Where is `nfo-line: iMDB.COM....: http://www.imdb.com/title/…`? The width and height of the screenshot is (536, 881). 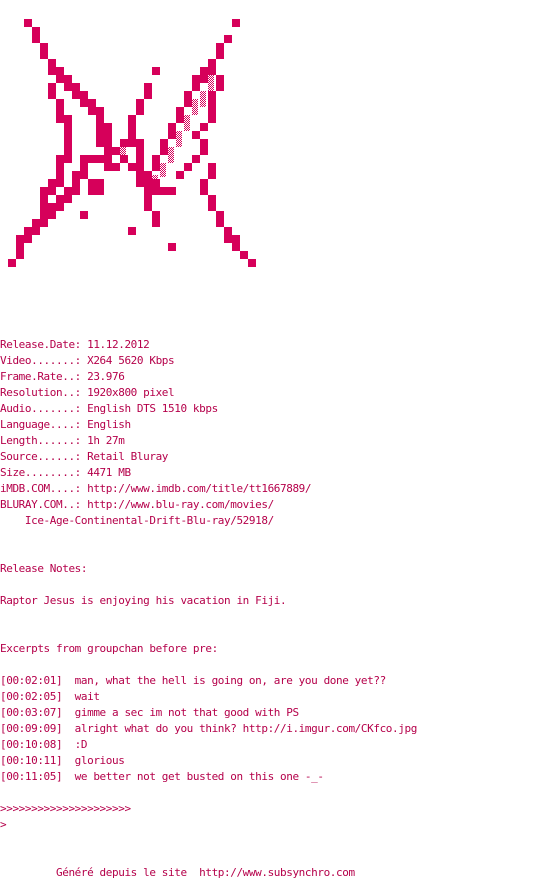 nfo-line: iMDB.COM....: http://www.imdb.com/title/… is located at coordinates (156, 488).